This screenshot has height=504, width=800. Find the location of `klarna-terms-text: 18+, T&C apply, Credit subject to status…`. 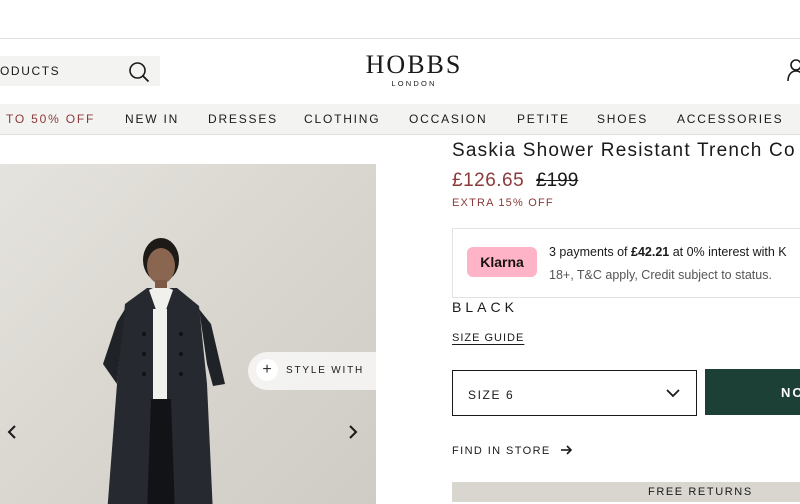

klarna-terms-text: 18+, T&C apply, Credit subject to status… is located at coordinates (660, 275).